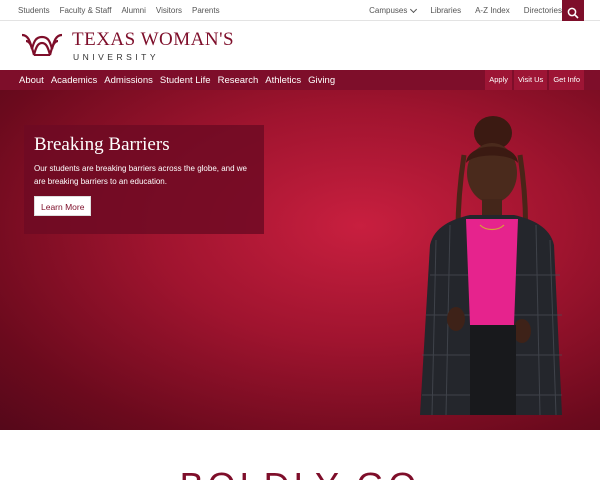  What do you see at coordinates (34, 10) in the screenshot?
I see `link-students: Students` at bounding box center [34, 10].